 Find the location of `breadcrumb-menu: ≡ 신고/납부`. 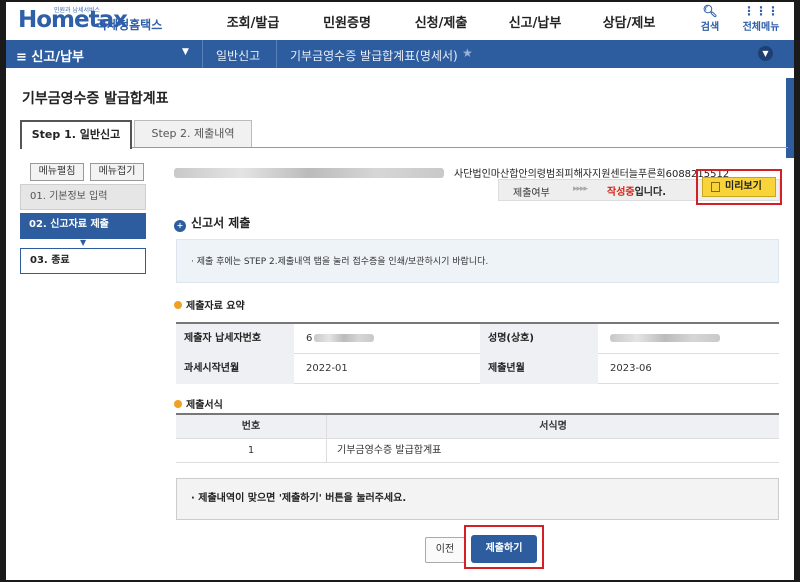

breadcrumb-menu: ≡ 신고/납부 is located at coordinates (50, 55).